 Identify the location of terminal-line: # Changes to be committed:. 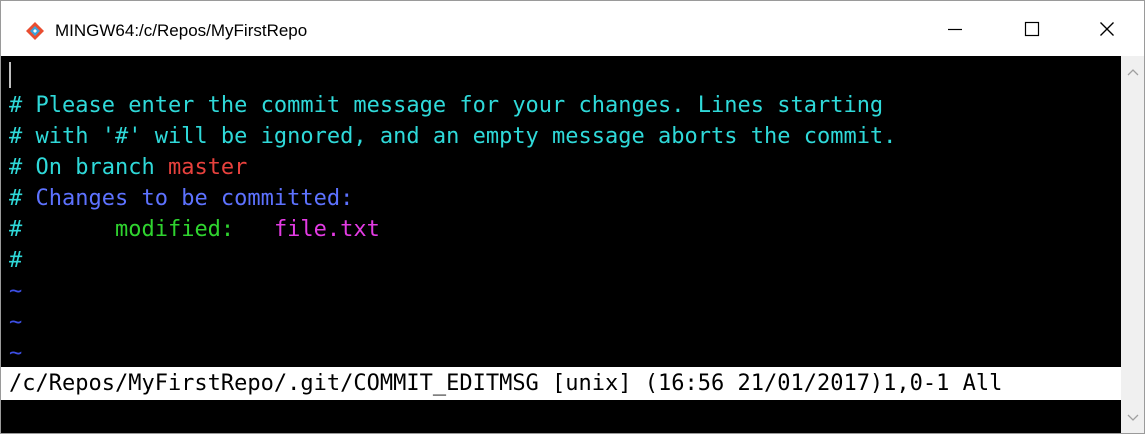
(181, 198).